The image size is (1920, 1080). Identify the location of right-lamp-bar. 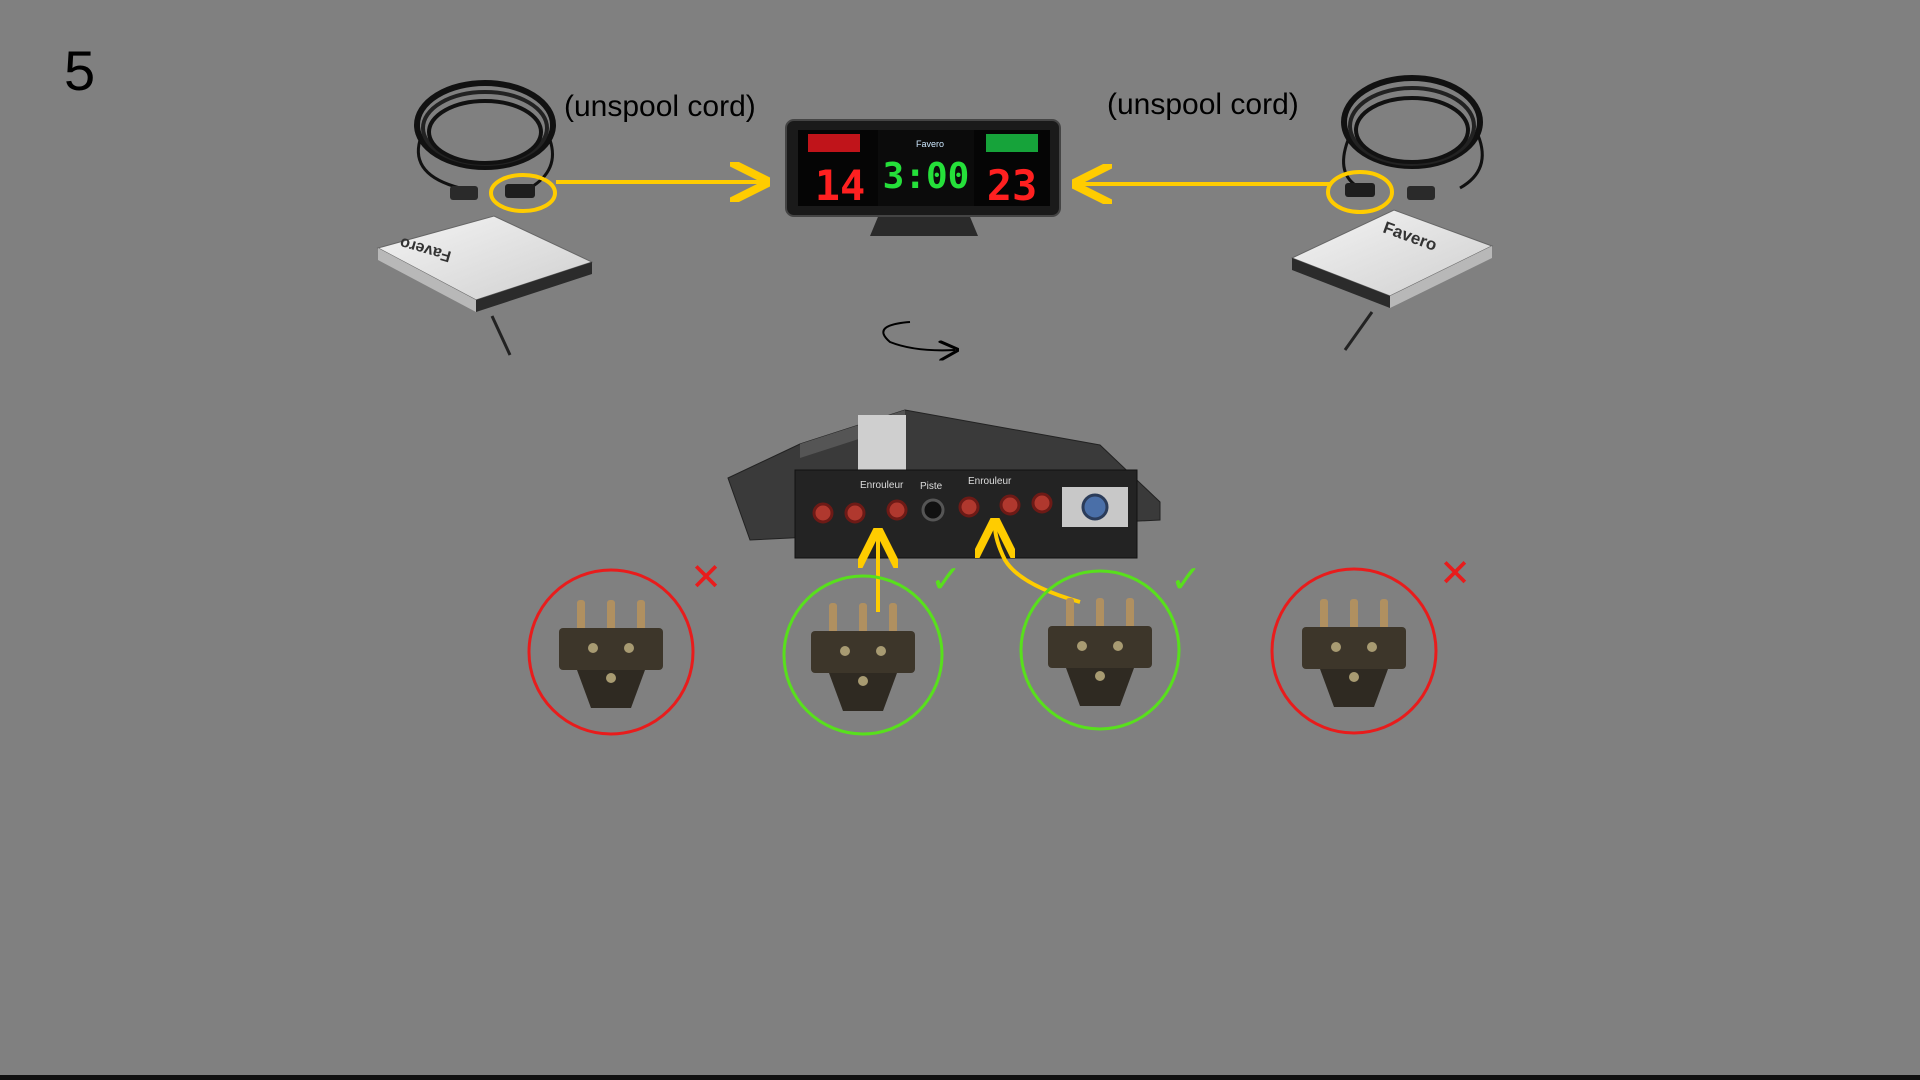
(1012, 143).